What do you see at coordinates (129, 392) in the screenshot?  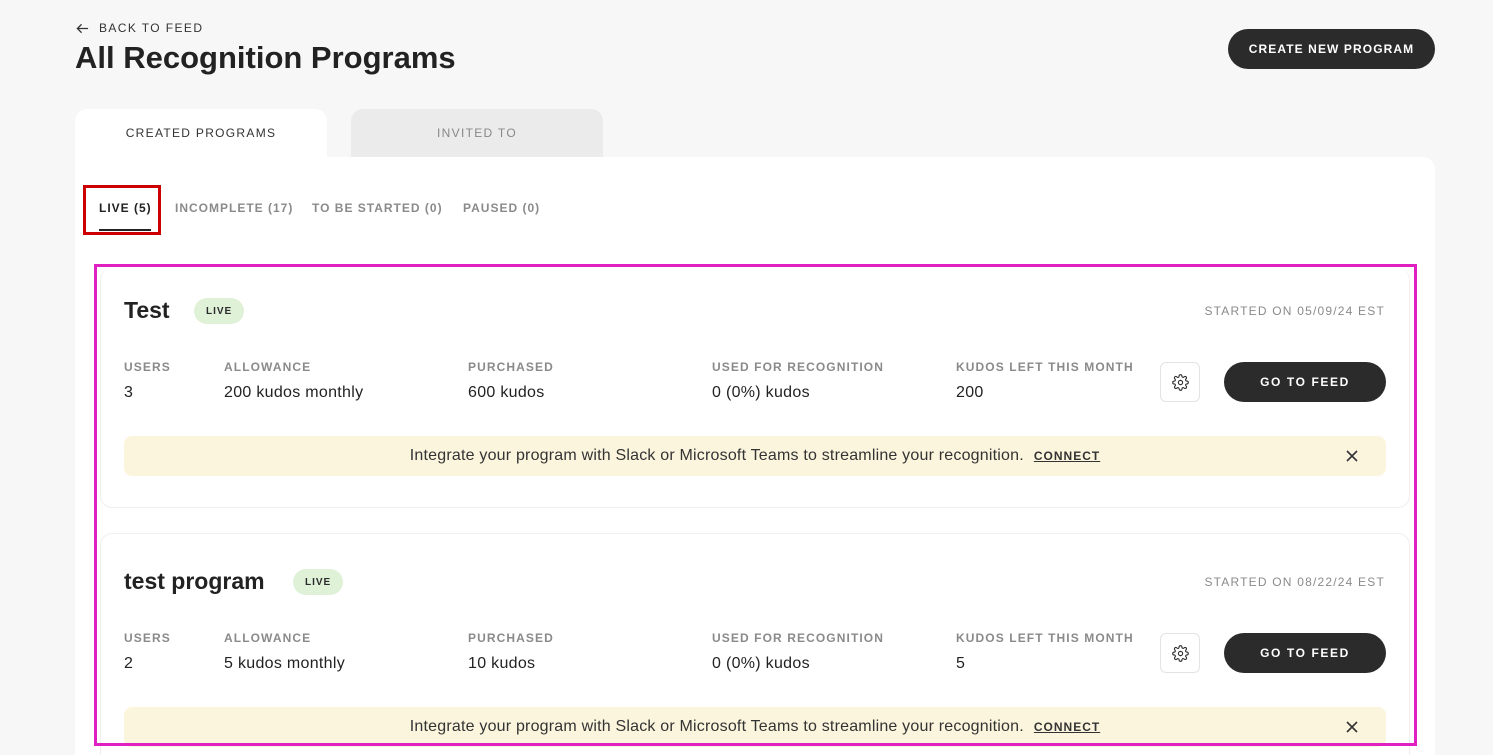 I see `users-value: 3` at bounding box center [129, 392].